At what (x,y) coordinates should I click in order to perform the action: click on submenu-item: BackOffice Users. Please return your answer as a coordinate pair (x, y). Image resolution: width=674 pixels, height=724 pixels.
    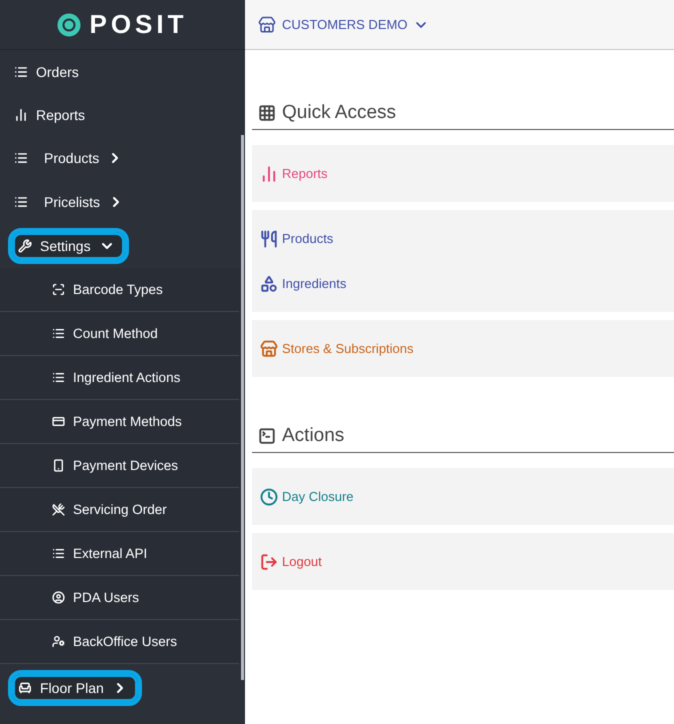
    Looking at the image, I should click on (119, 642).